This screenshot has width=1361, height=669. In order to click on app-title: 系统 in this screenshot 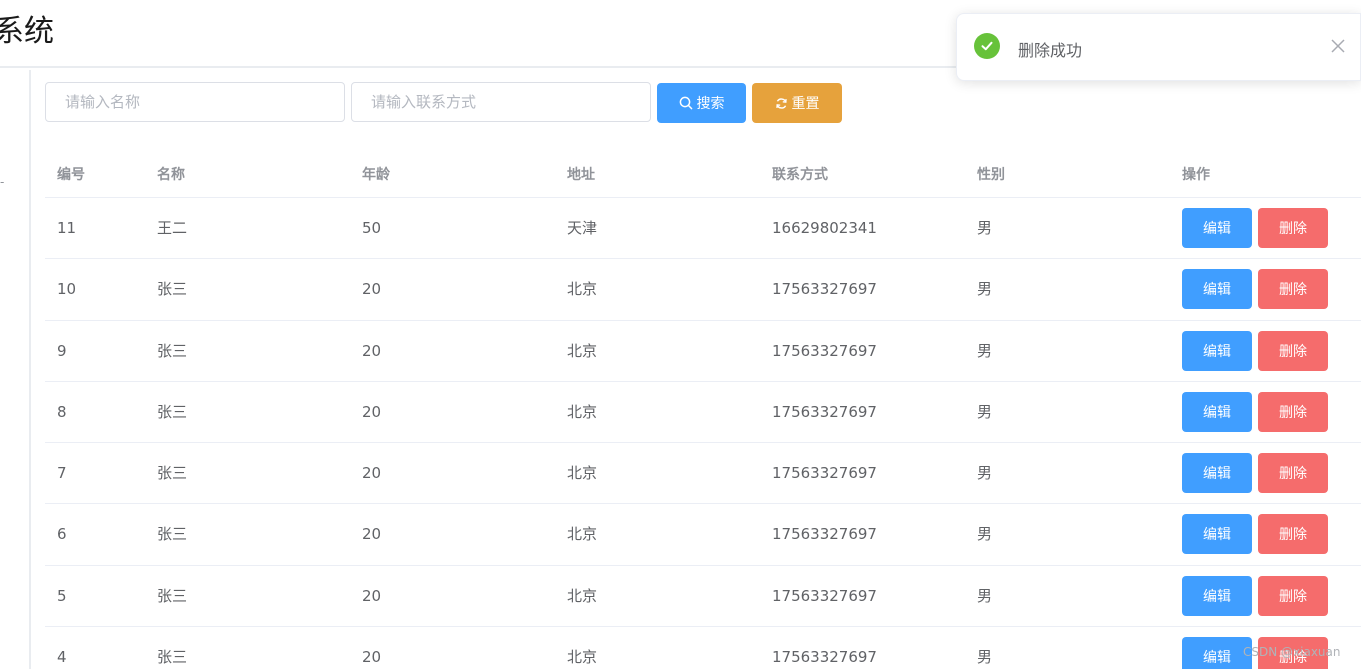, I will do `click(27, 31)`.